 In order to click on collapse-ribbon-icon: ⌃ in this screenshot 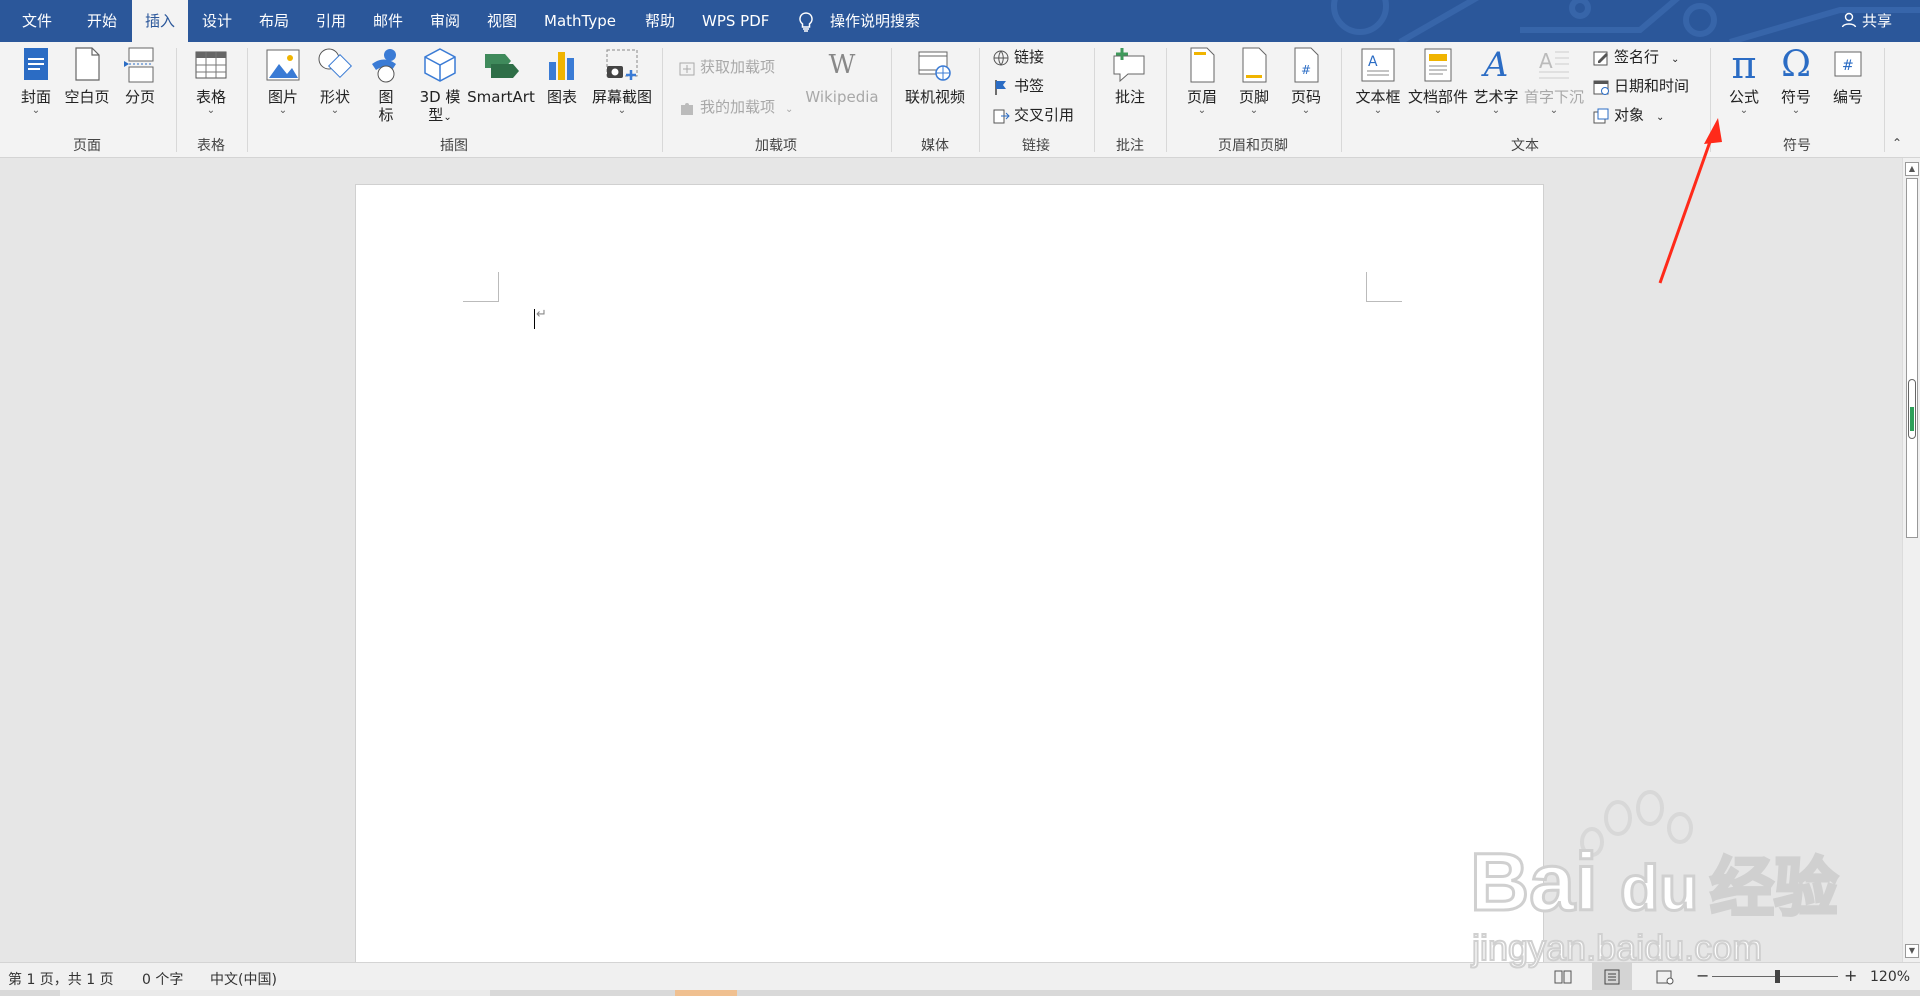, I will do `click(1897, 143)`.